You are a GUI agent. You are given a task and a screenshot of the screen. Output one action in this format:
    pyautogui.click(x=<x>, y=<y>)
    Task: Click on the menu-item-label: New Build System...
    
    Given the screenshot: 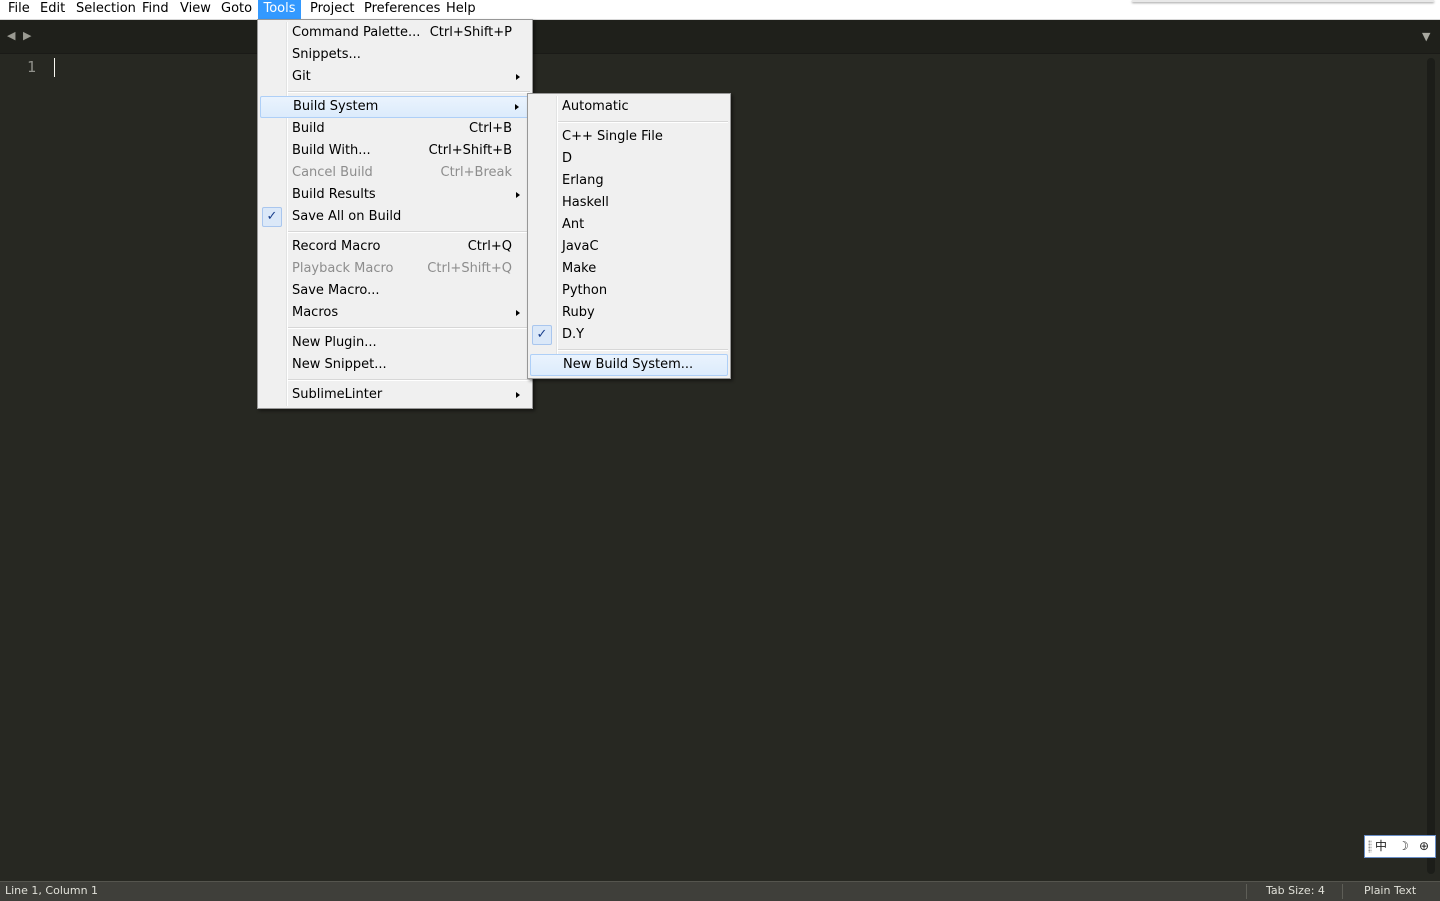 What is the action you would take?
    pyautogui.click(x=628, y=364)
    